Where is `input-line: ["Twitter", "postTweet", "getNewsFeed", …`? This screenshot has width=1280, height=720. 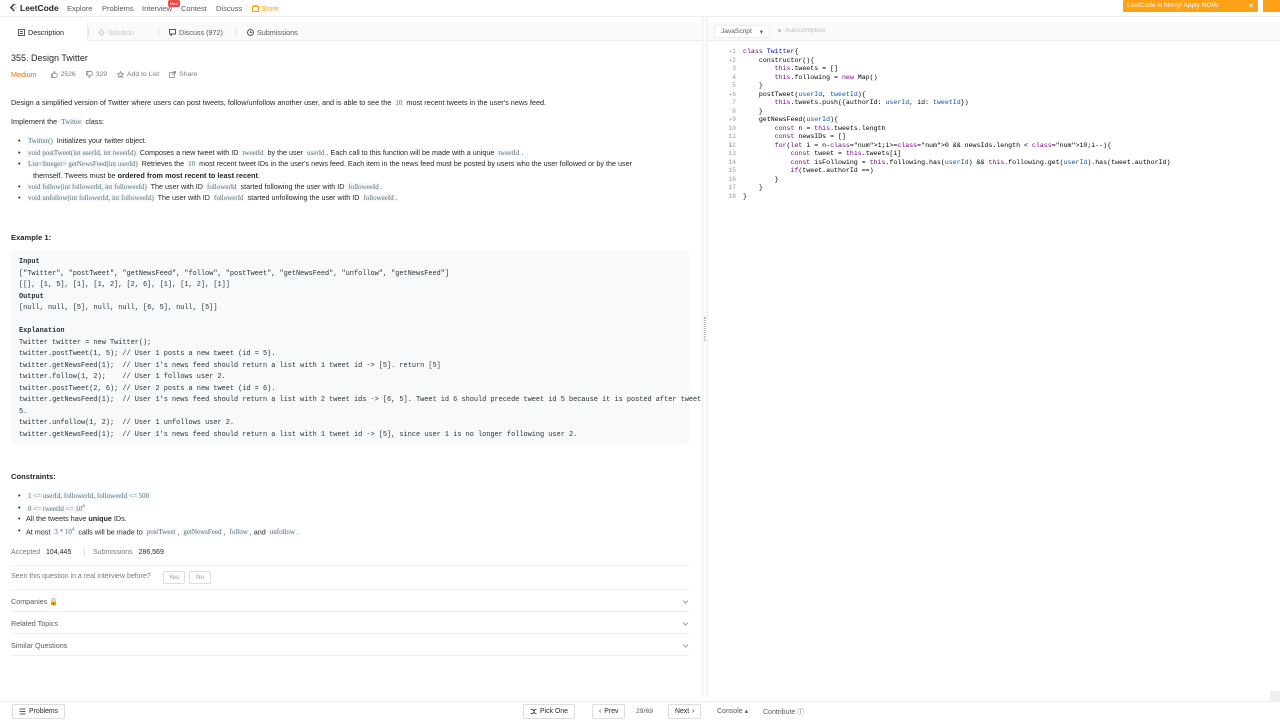
input-line: ["Twitter", "postTweet", "getNewsFeed", … is located at coordinates (234, 273).